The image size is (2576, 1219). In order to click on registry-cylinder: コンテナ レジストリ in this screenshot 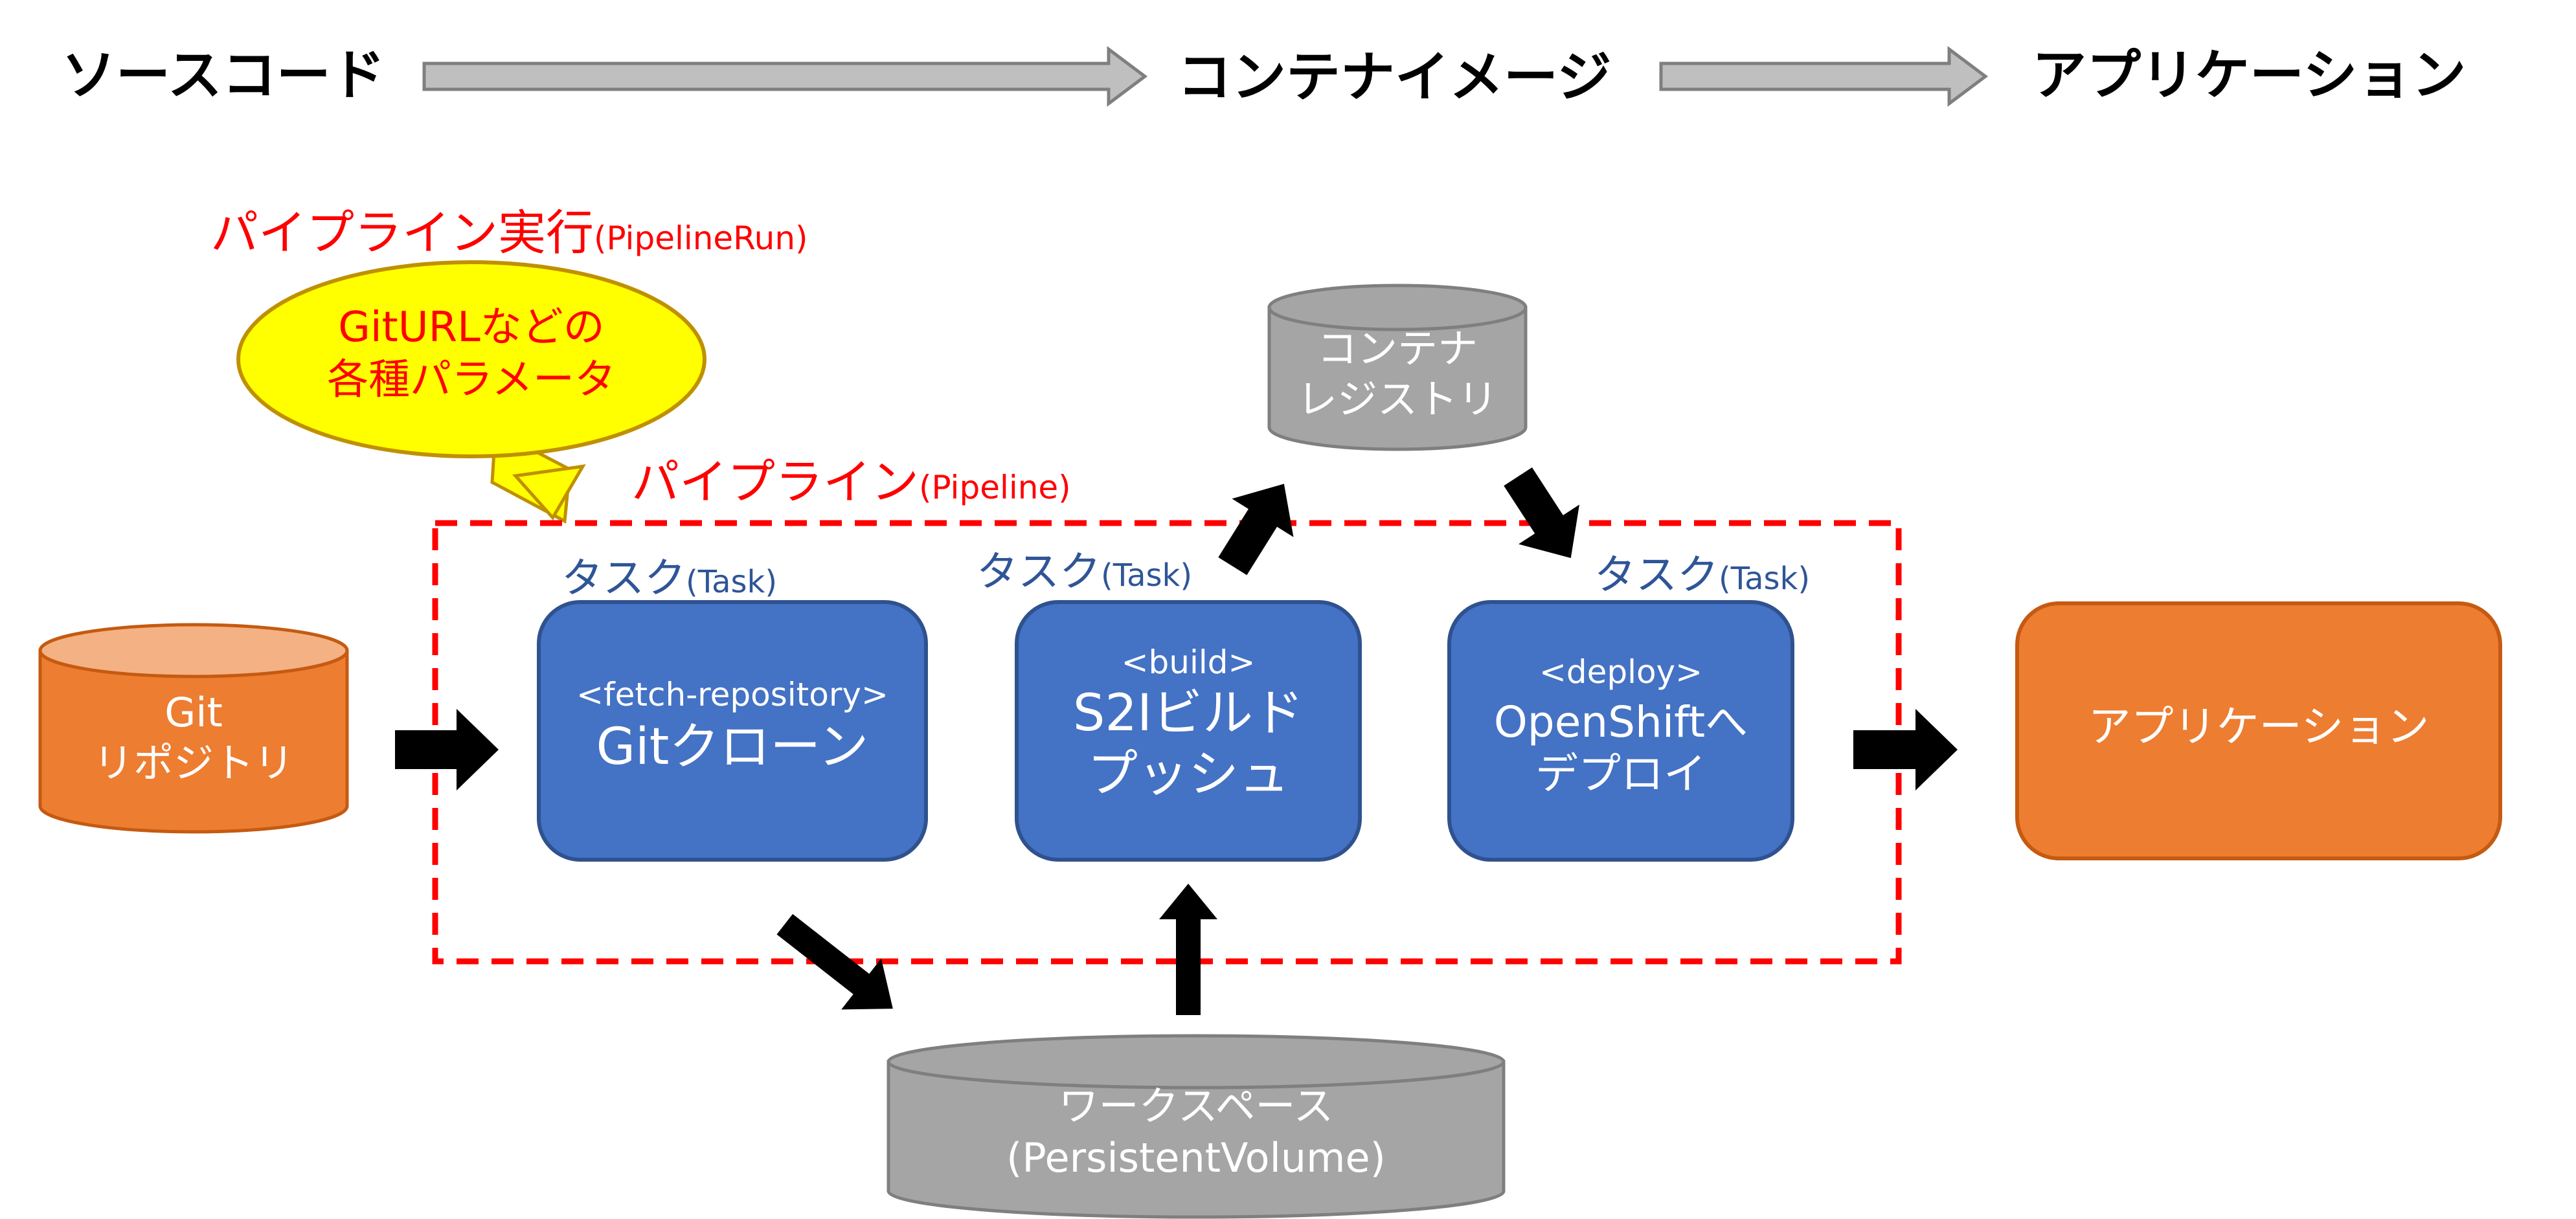, I will do `click(1397, 367)`.